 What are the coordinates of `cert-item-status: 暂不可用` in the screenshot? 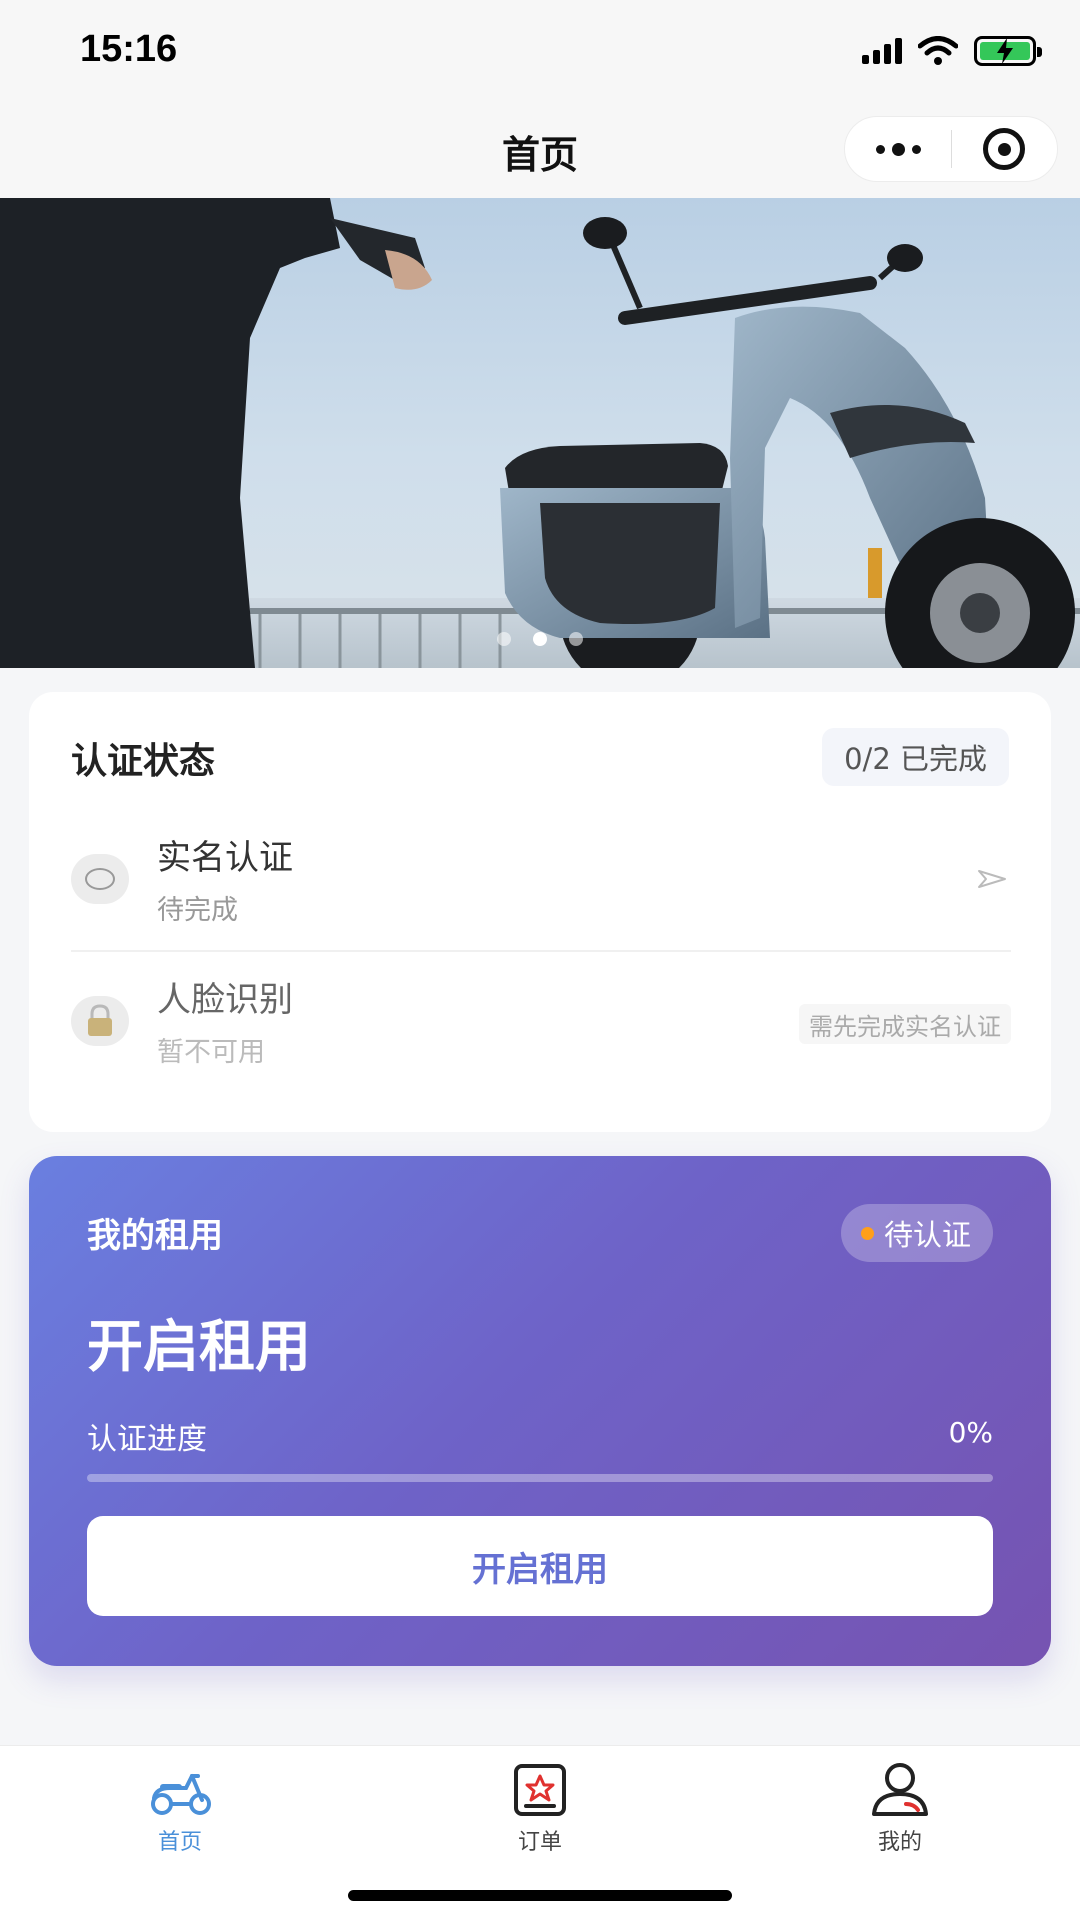 It's located at (211, 1052).